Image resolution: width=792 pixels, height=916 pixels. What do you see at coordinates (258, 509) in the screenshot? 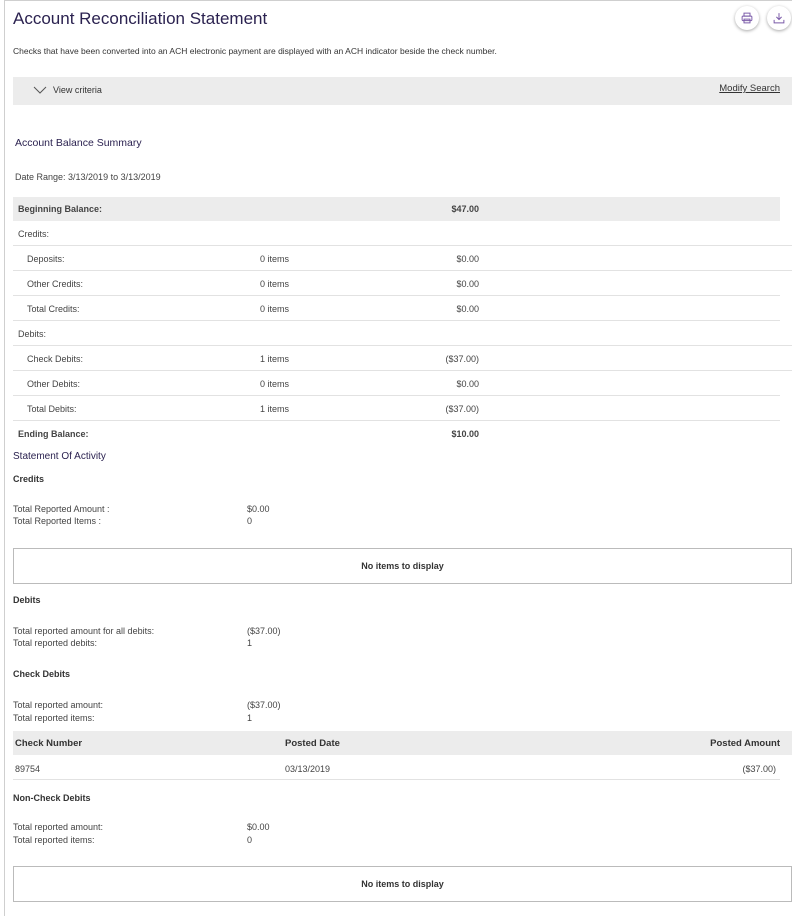
I see `credits-amount-value: $0.00` at bounding box center [258, 509].